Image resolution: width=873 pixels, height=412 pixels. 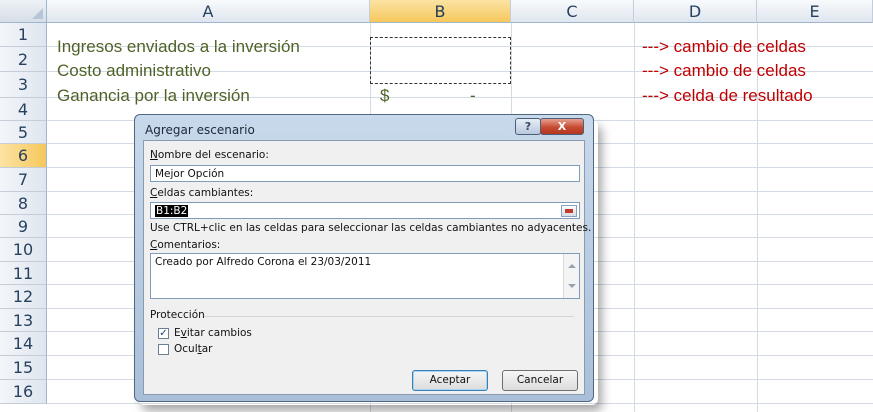 I want to click on column-header-d: D, so click(x=695, y=11).